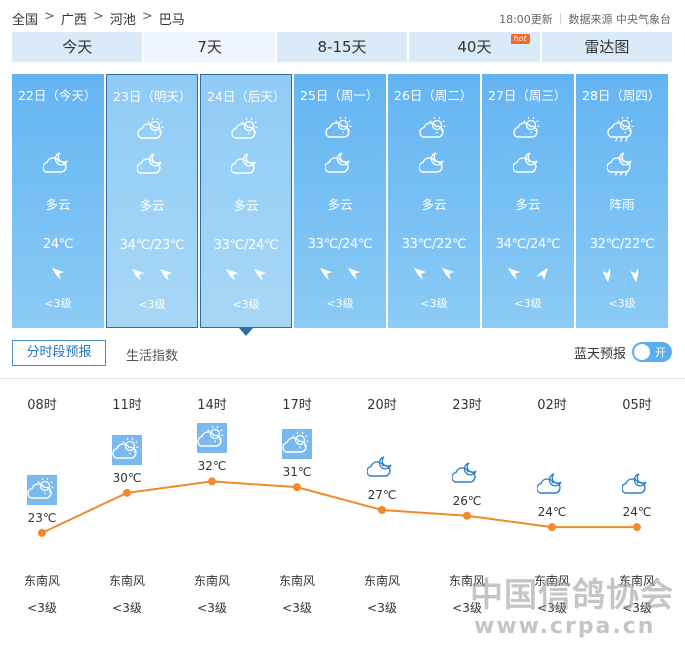  Describe the element at coordinates (297, 472) in the screenshot. I see `hourly-temperature: 31℃` at that location.